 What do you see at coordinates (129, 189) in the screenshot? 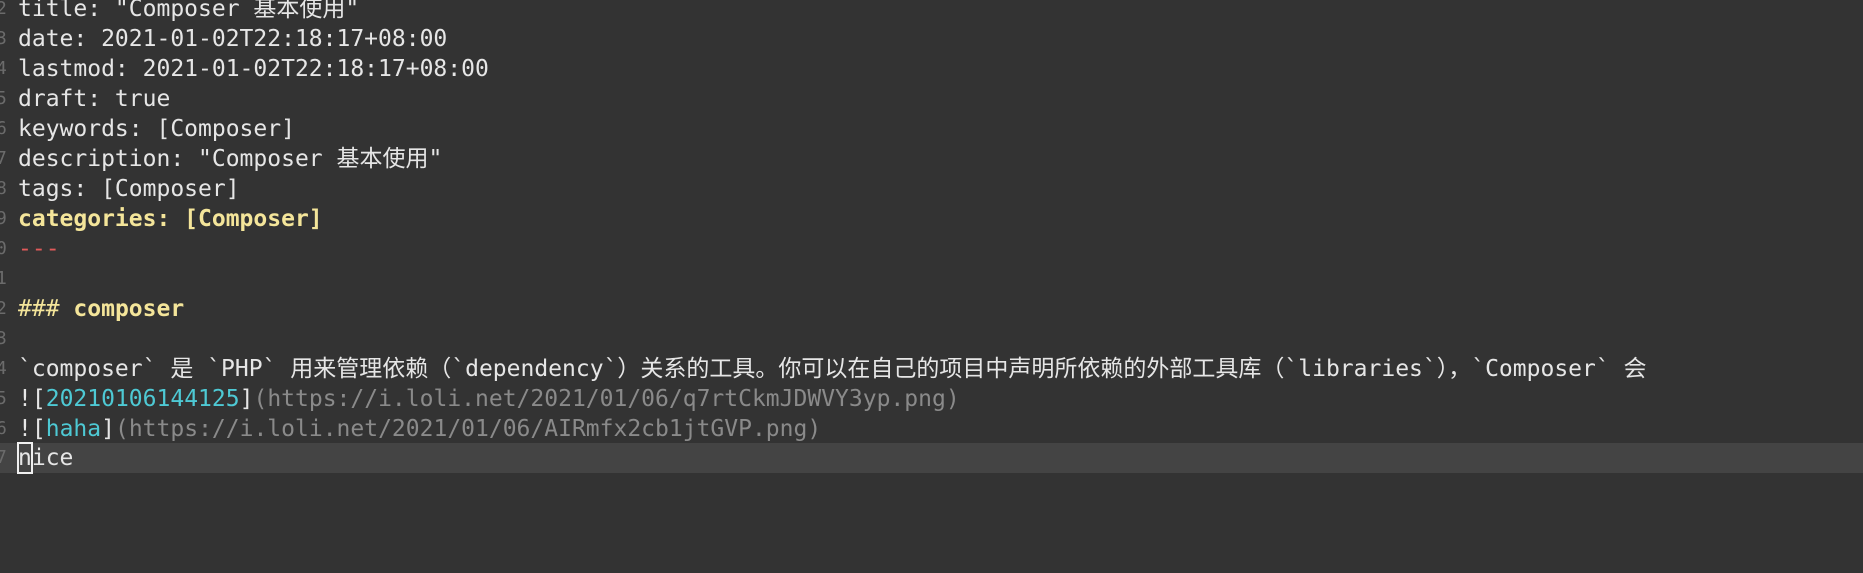
I see `frontmatter-tags: tags: [Composer]` at bounding box center [129, 189].